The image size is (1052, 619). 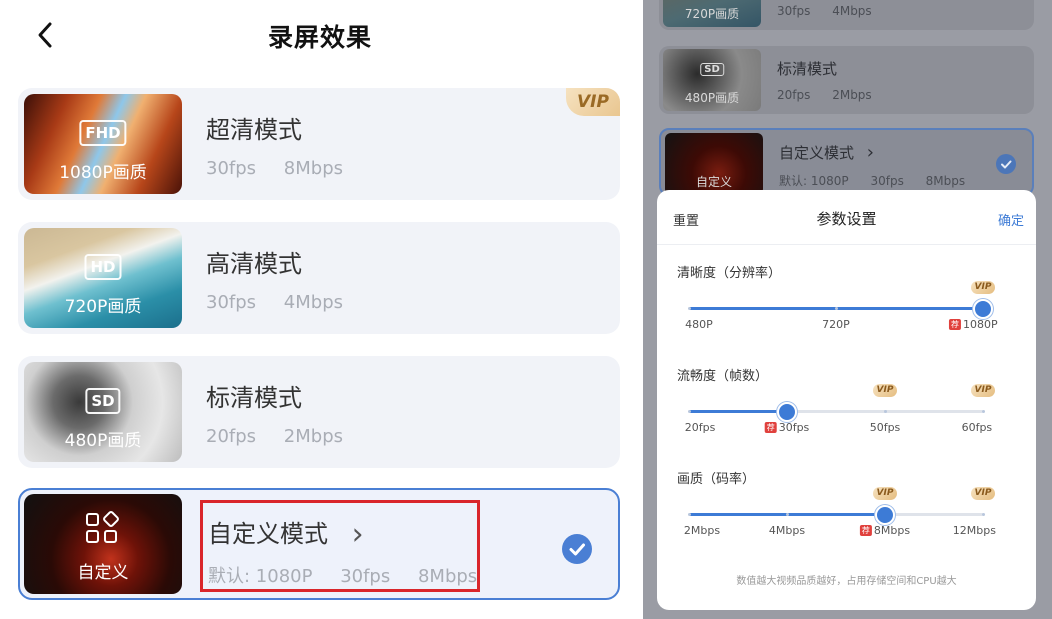 I want to click on option-text: 720P, so click(x=836, y=324).